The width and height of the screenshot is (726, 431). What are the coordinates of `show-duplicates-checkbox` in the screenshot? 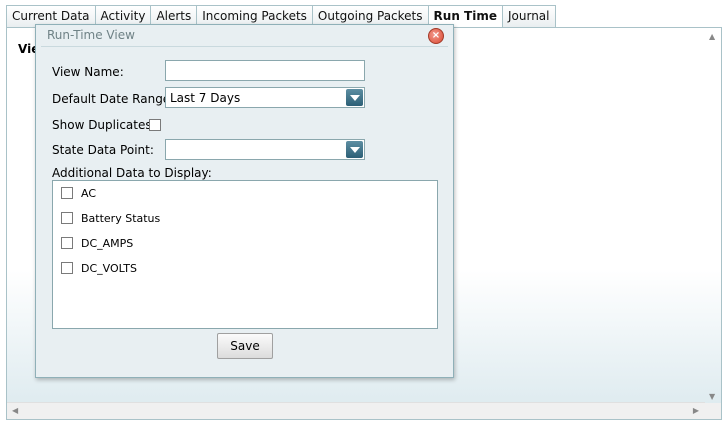 It's located at (155, 125).